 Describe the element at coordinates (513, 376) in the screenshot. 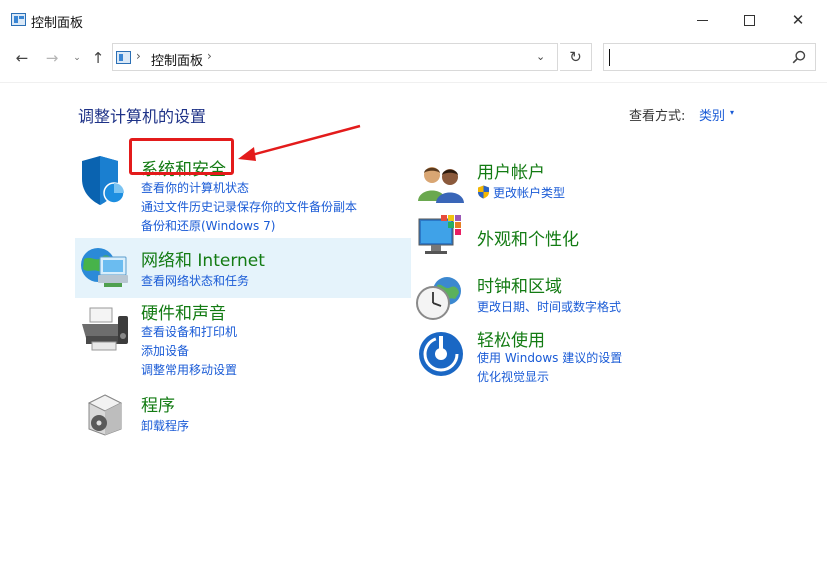

I see `link-optimize-display: 优化视觉显示` at that location.